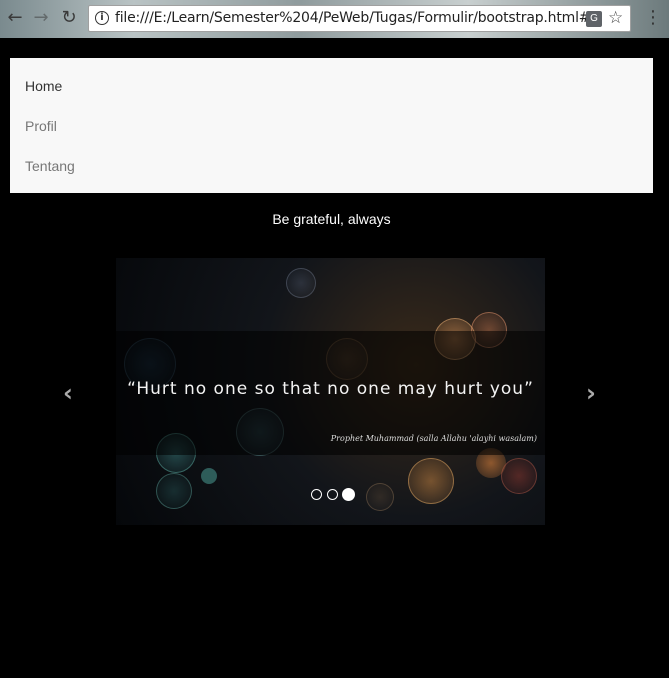 This screenshot has width=669, height=678. I want to click on back-arrow-icon: ←, so click(15, 18).